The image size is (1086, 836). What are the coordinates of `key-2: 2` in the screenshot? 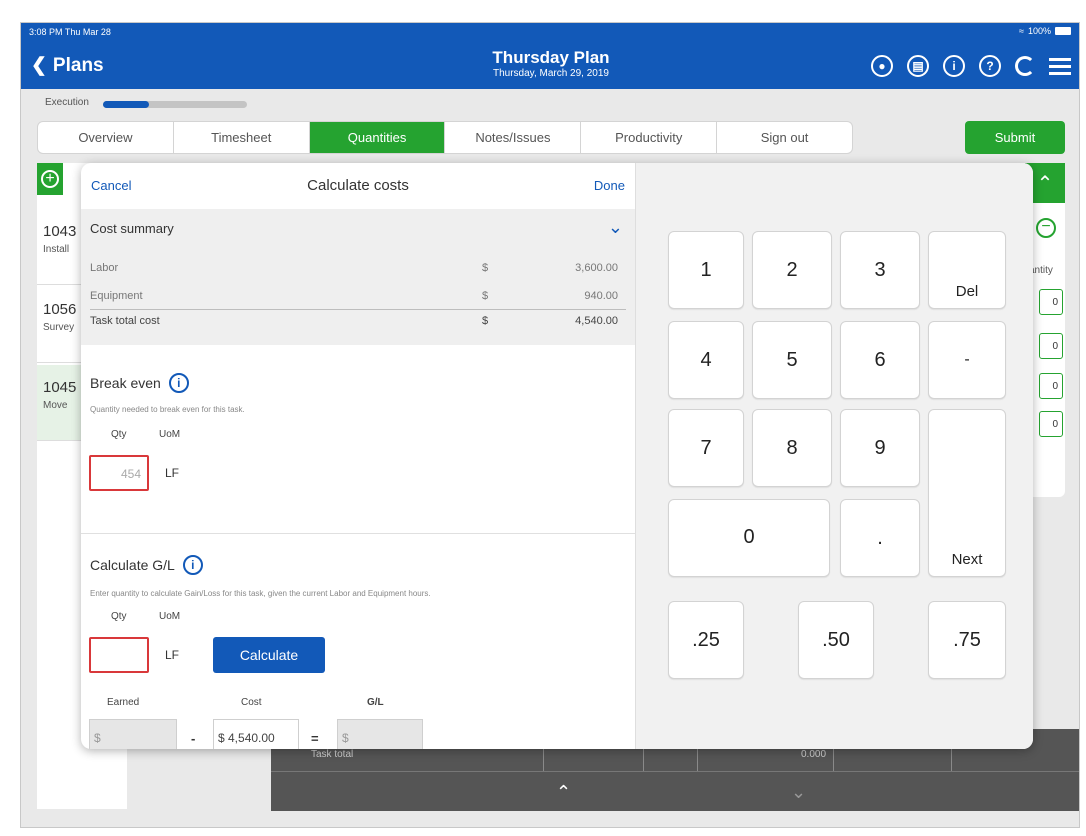 It's located at (792, 270).